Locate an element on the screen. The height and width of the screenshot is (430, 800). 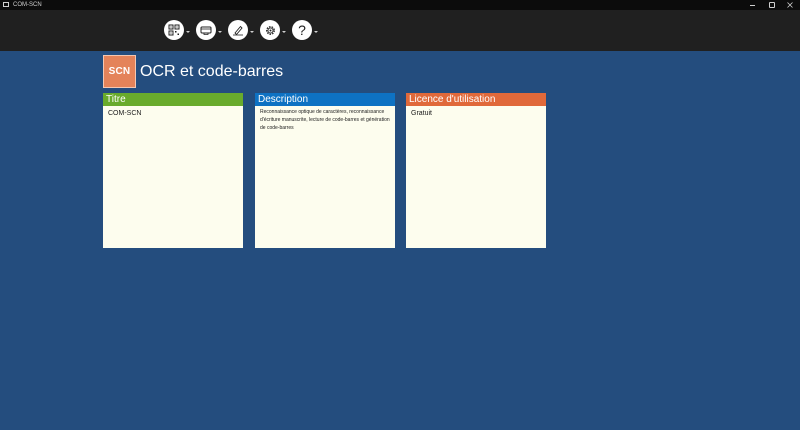
minimize-button is located at coordinates (752, 5).